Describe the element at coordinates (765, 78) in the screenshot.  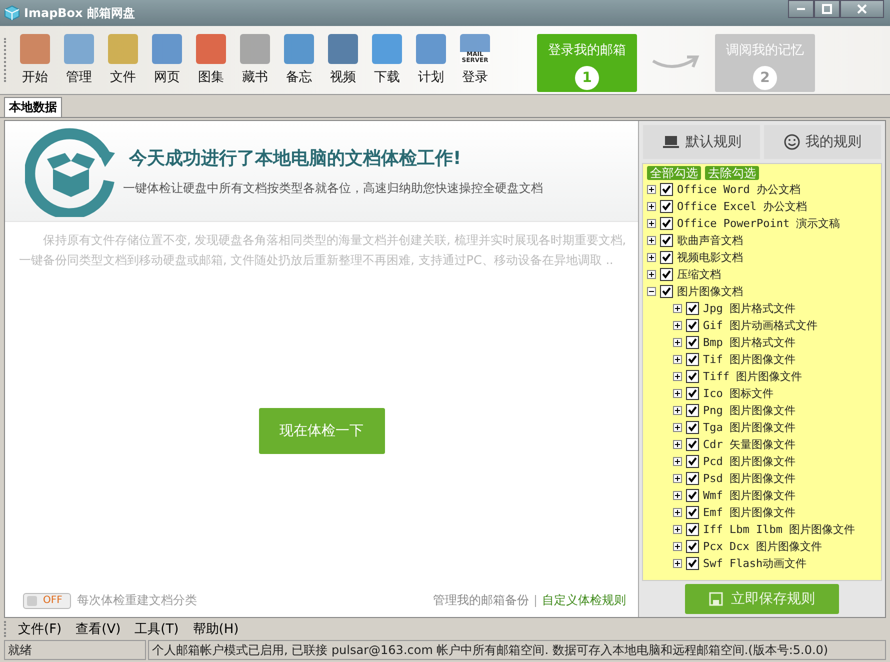
I see `step-number: 2` at that location.